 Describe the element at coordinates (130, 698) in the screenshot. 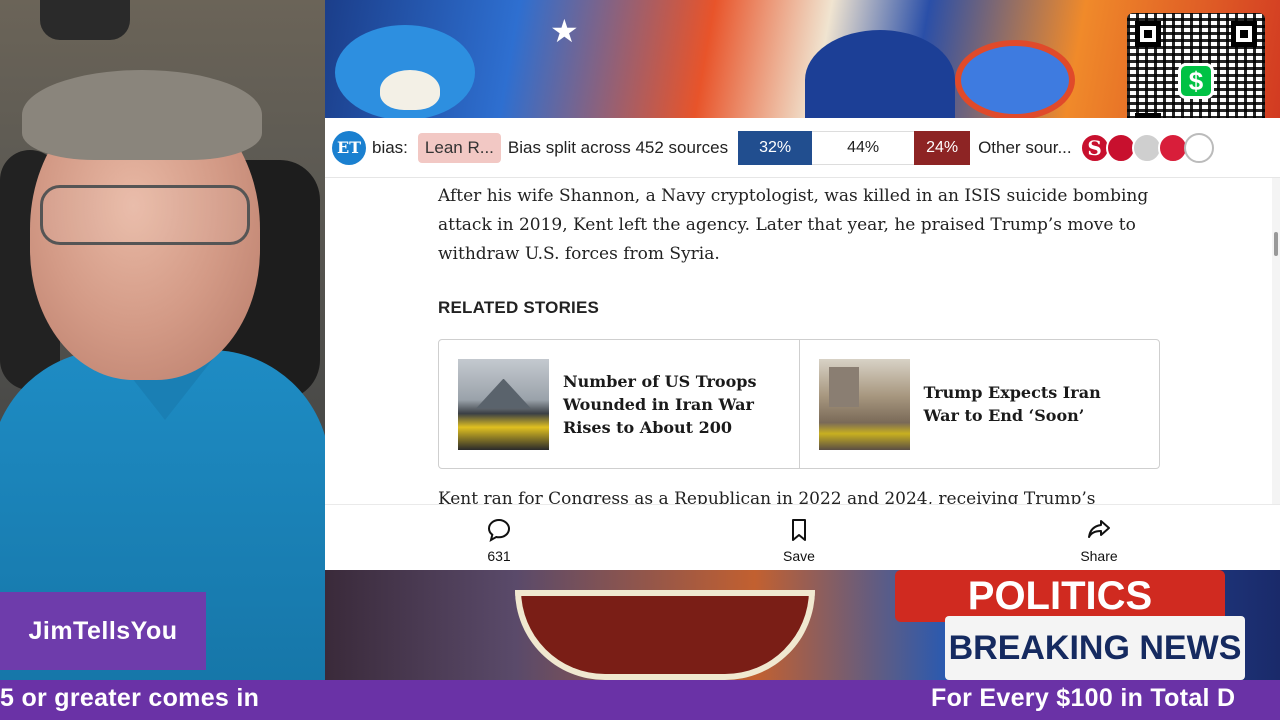

I see `ticker-text: 5 or greater comes in` at that location.